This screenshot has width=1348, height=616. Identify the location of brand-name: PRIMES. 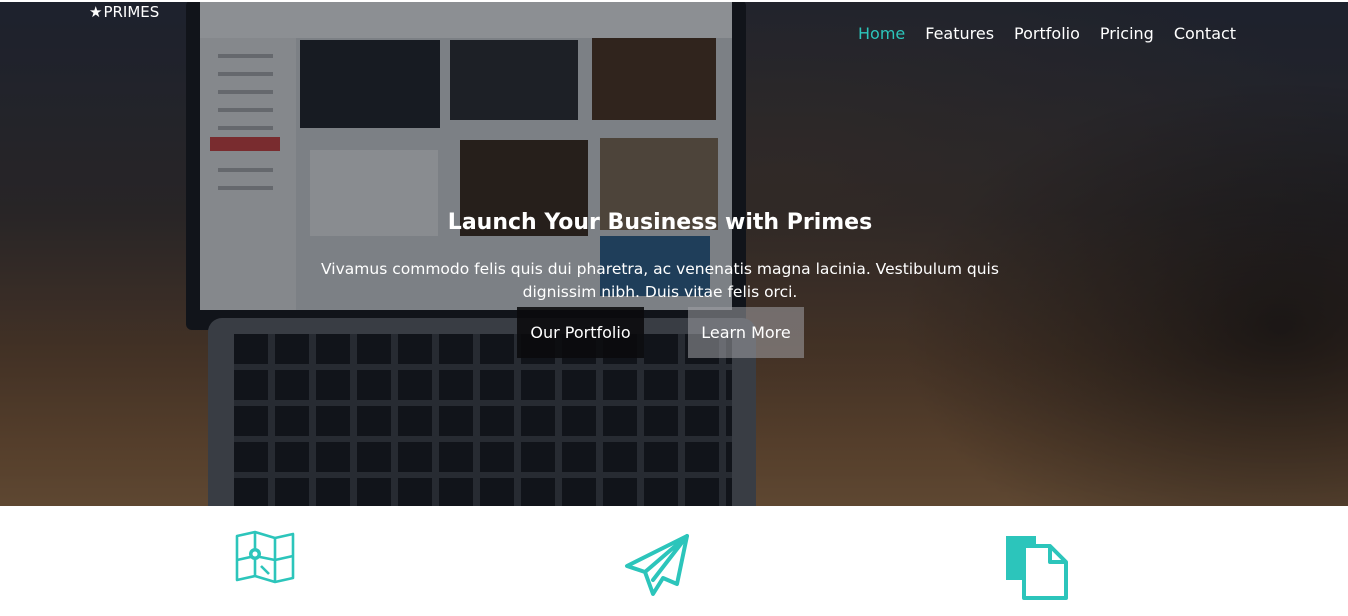
(131, 12).